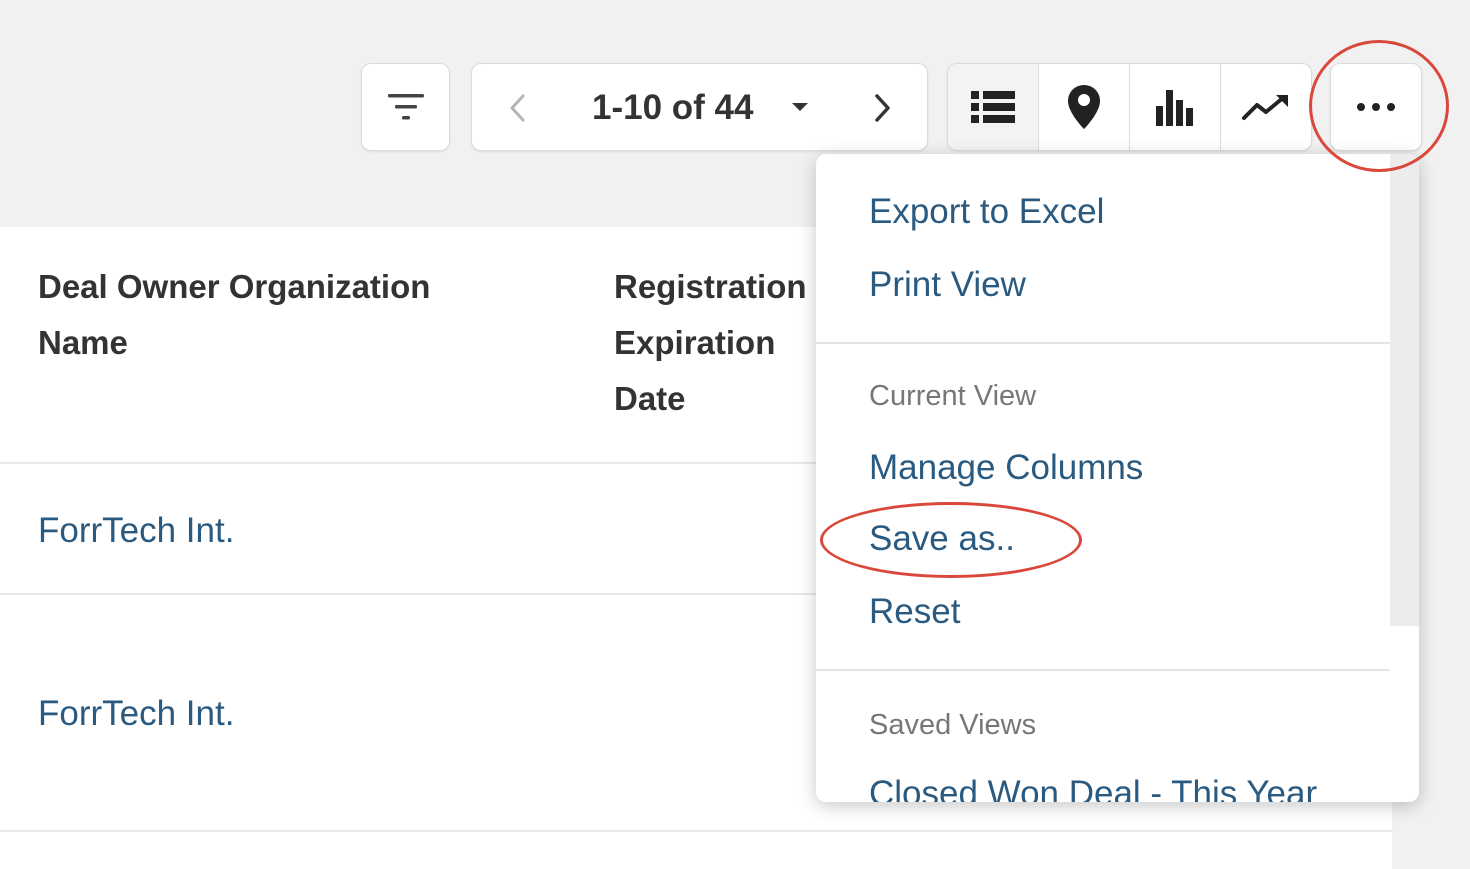  What do you see at coordinates (724, 343) in the screenshot?
I see `column-header-registration-expiration: Registration Expiration Date` at bounding box center [724, 343].